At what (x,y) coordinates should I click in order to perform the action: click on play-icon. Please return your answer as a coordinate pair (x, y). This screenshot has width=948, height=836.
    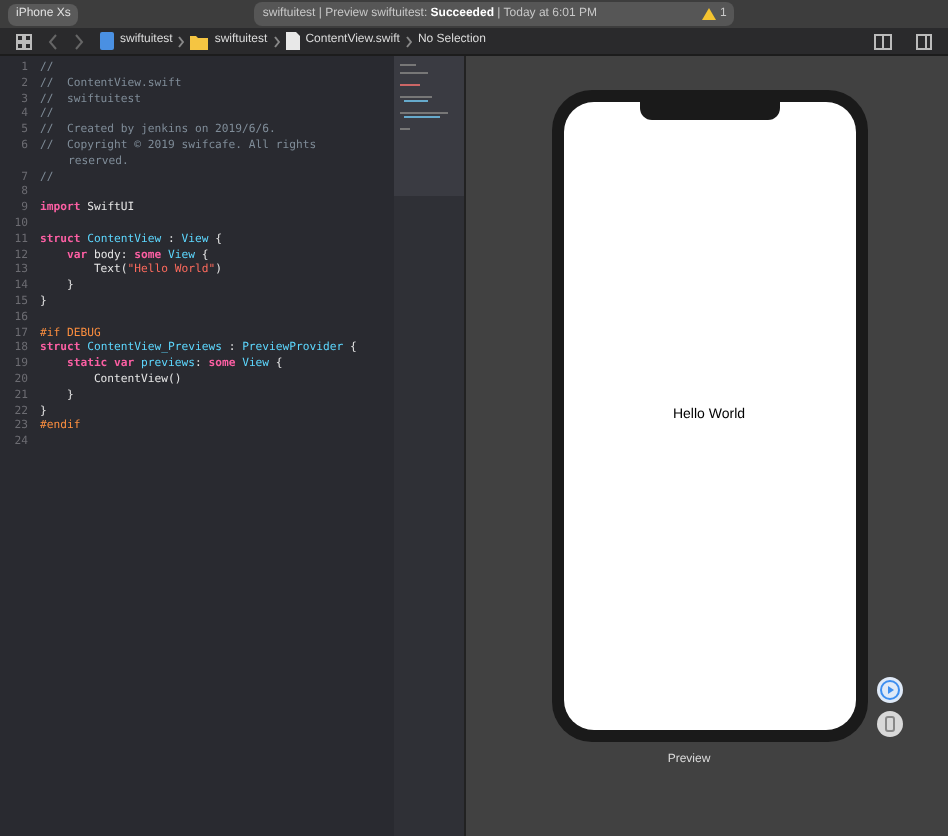
    Looking at the image, I should click on (889, 690).